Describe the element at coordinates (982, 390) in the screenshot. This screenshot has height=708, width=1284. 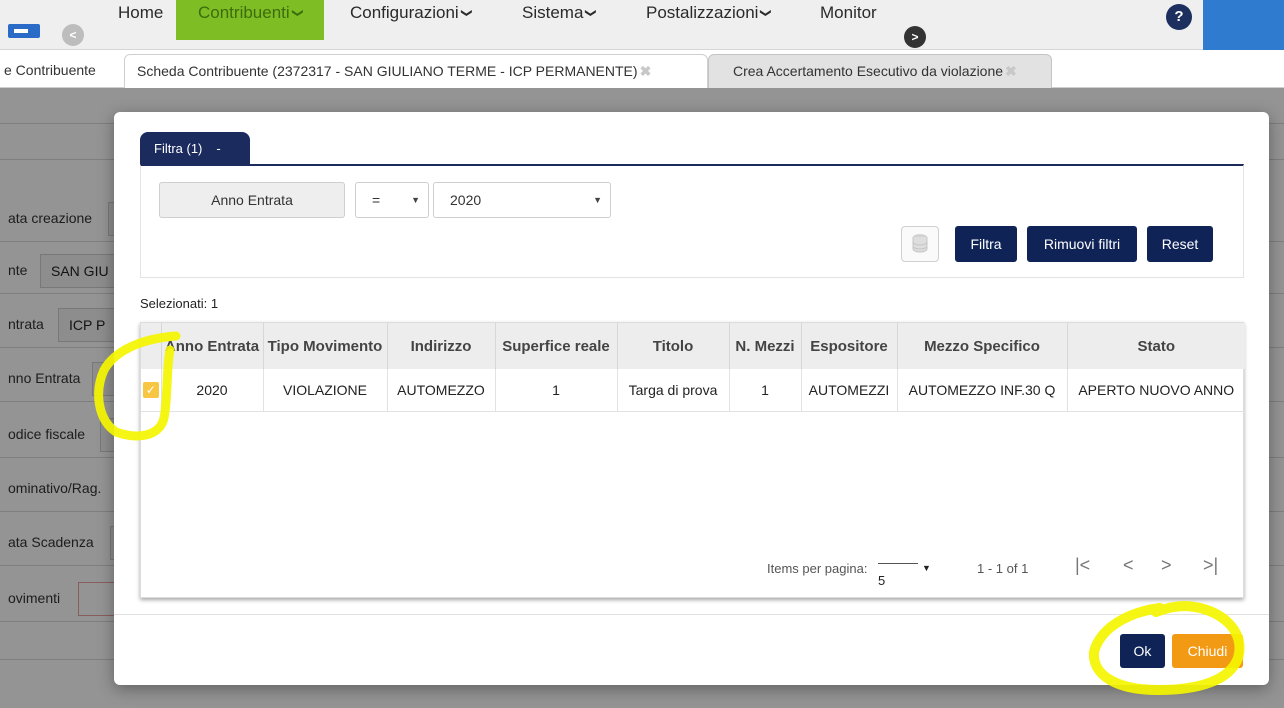
I see `table-cell: AUTOMEZZO INF.30 Q` at that location.